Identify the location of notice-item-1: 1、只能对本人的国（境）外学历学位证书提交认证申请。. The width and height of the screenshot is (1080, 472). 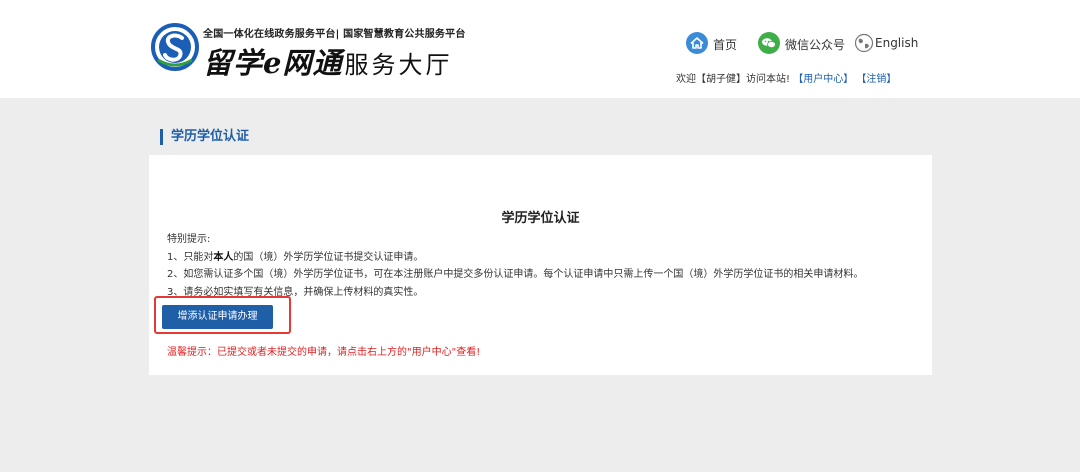
(515, 258).